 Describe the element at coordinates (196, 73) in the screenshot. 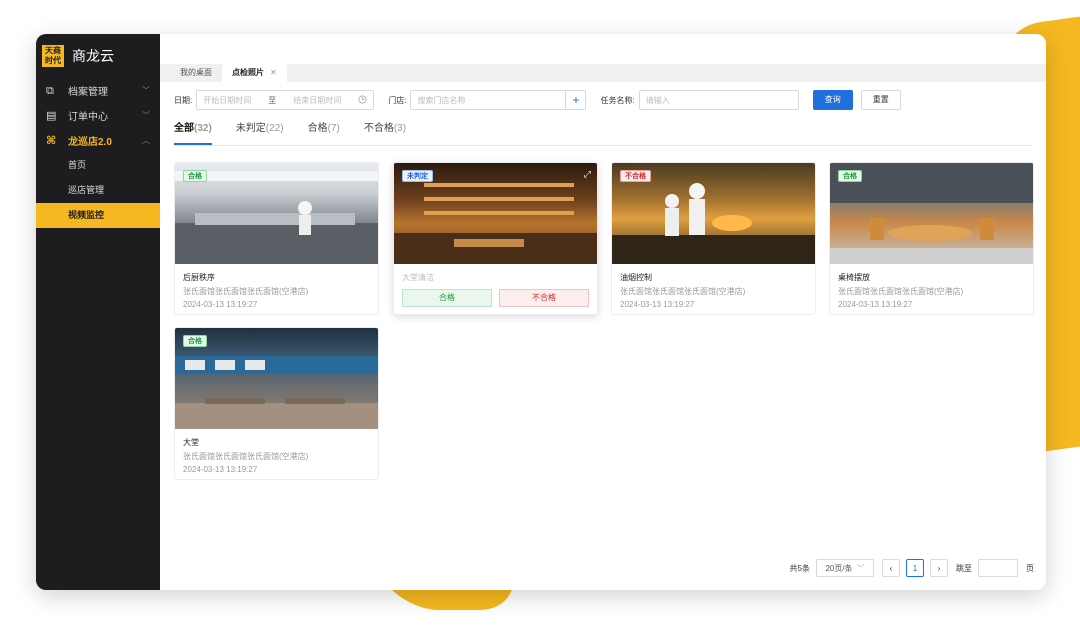

I see `tab-my-desktop: 我的桌面` at that location.